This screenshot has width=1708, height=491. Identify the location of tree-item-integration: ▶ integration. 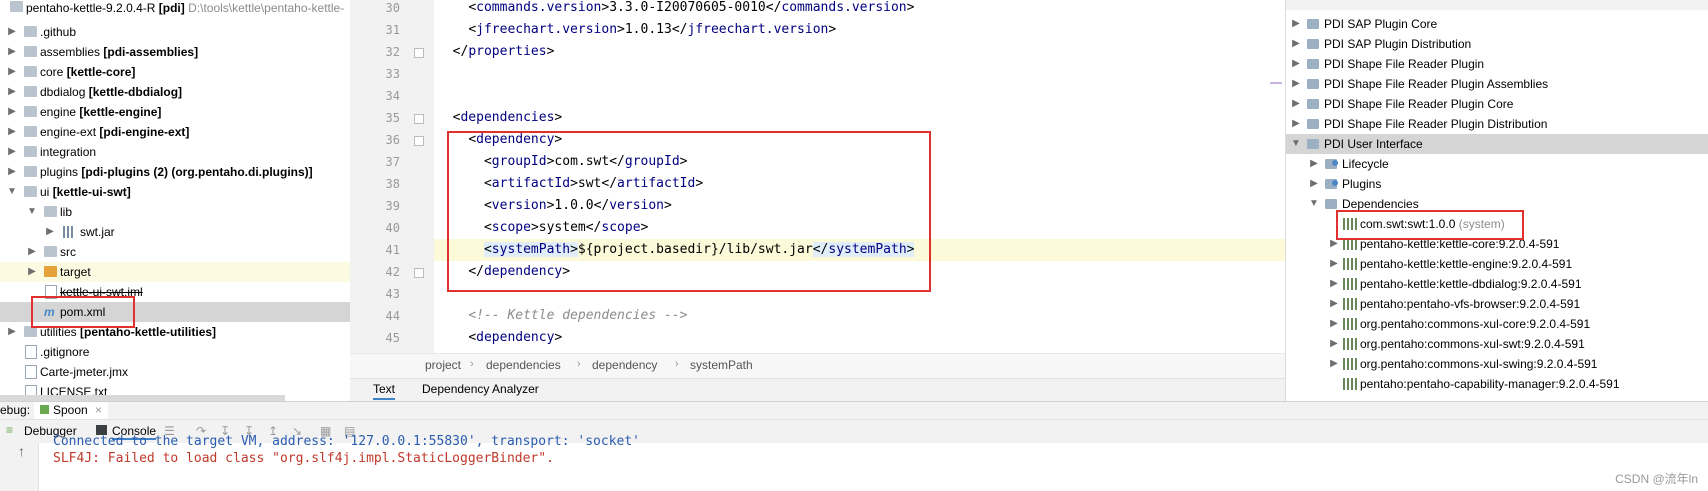
(175, 152).